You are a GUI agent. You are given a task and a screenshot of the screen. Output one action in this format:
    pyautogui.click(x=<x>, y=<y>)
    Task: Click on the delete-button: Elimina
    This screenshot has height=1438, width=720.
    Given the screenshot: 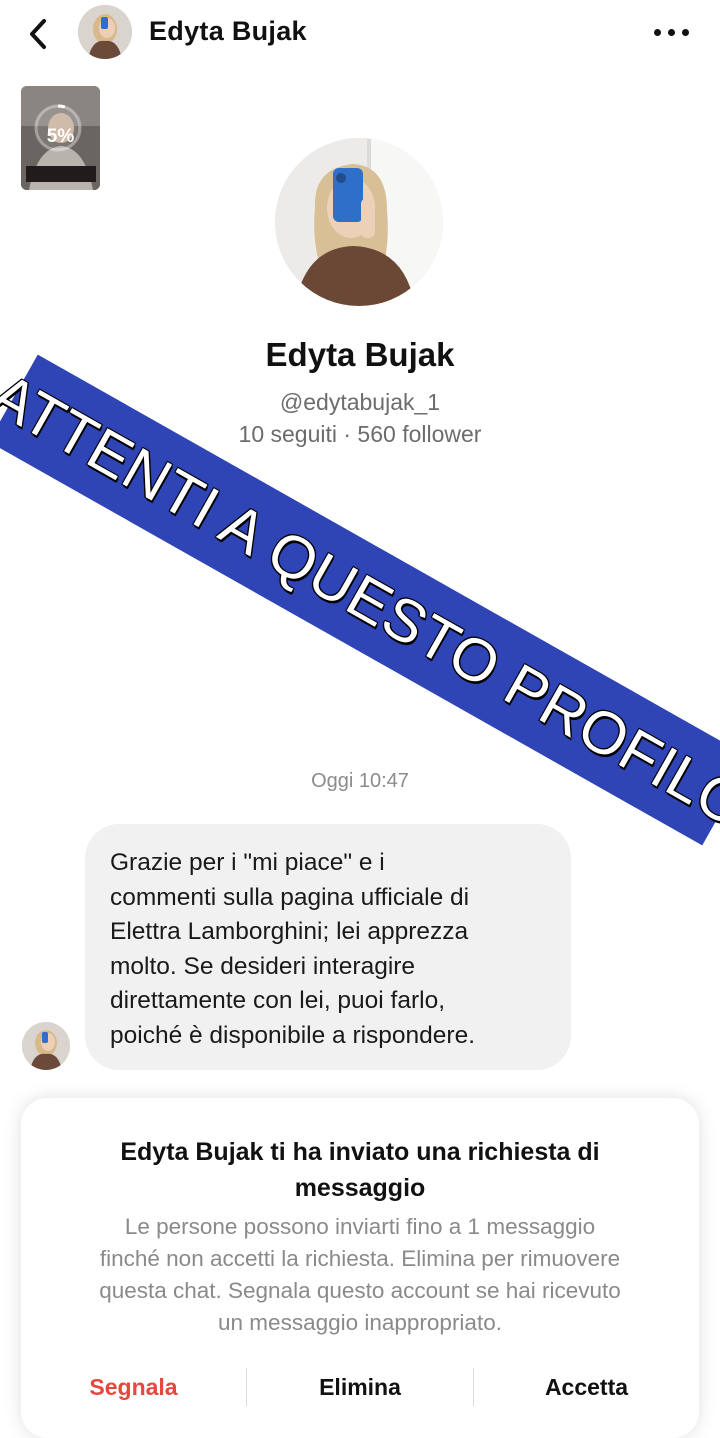 What is the action you would take?
    pyautogui.click(x=360, y=1387)
    